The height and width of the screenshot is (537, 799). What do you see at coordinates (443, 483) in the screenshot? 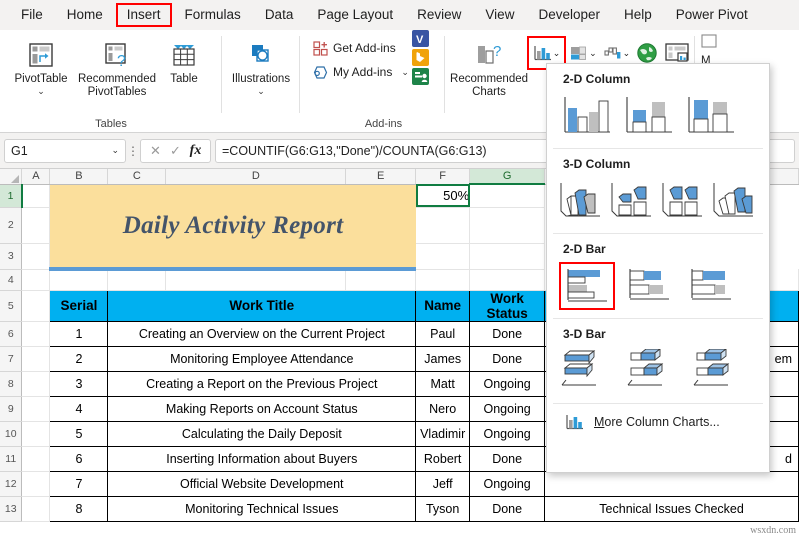
I see `cell-name: Jeff` at bounding box center [443, 483].